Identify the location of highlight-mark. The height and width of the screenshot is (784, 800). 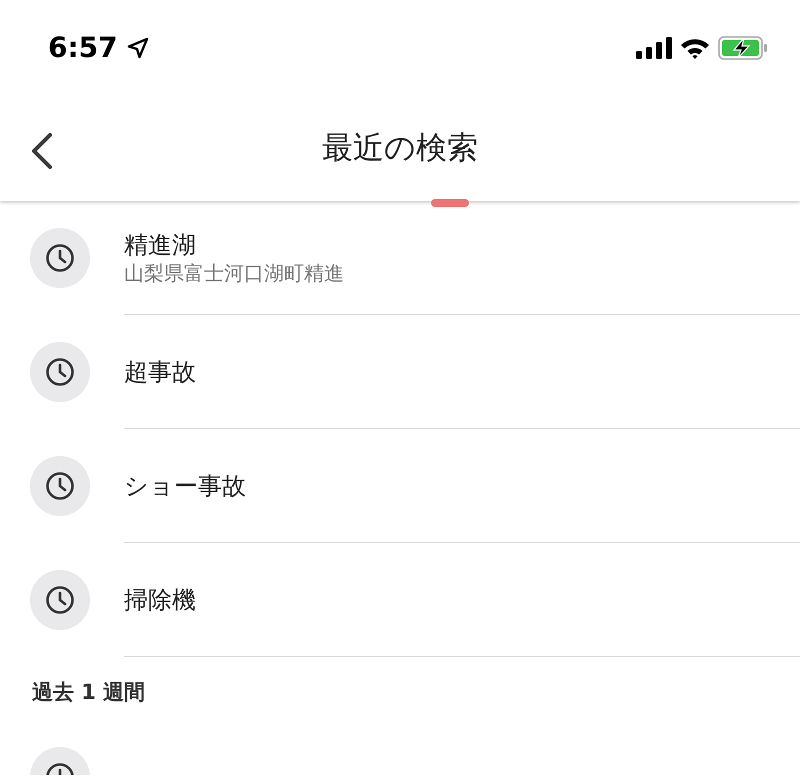
(450, 203).